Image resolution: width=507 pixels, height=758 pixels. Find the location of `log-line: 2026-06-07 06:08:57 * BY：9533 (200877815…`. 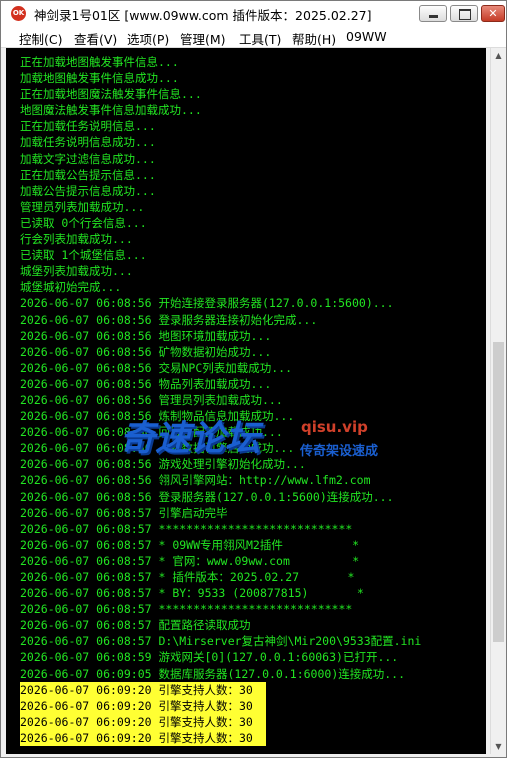

log-line: 2026-06-07 06:08:57 * BY：9533 (200877815… is located at coordinates (192, 593).